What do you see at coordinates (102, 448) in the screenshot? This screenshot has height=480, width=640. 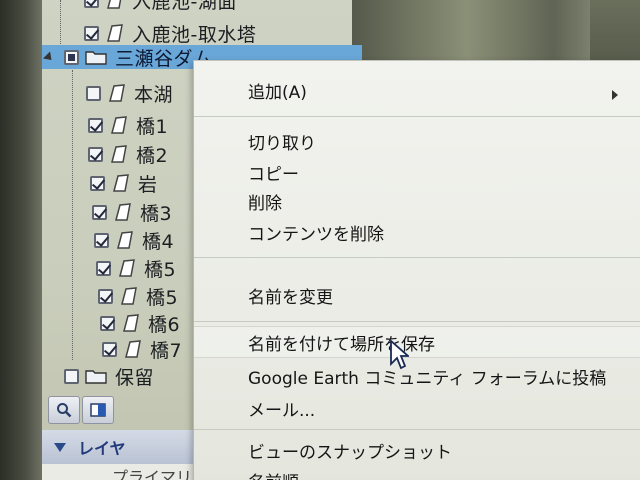 I see `layers-title: レイヤ` at bounding box center [102, 448].